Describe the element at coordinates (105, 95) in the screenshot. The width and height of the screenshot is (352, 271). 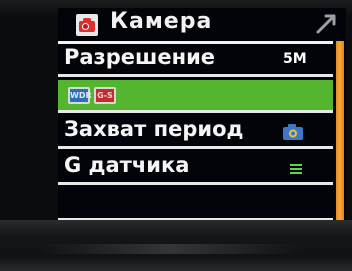
I see `gs-icon: G-S` at that location.